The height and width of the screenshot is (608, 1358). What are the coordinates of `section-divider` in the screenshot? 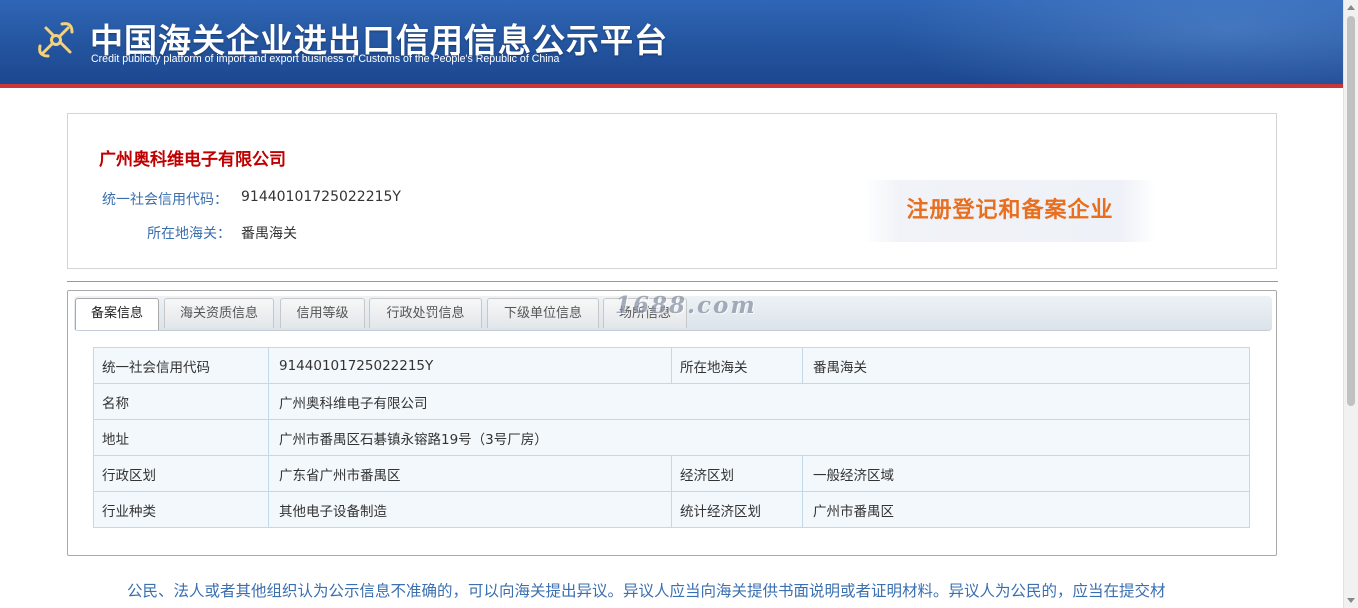 It's located at (672, 281).